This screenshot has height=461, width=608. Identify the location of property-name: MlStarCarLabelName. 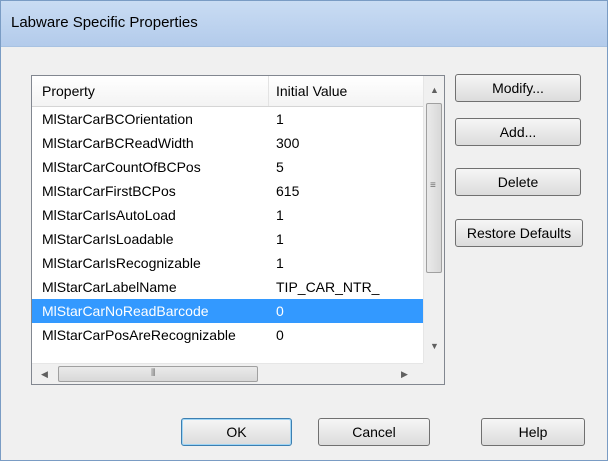
(109, 287).